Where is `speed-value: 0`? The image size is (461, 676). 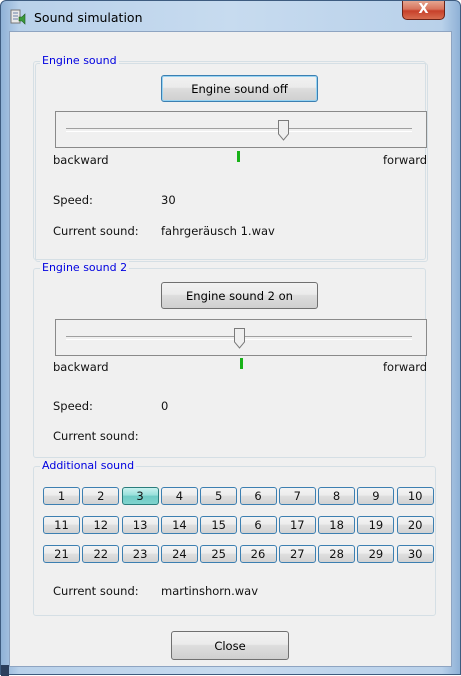 speed-value: 0 is located at coordinates (165, 406).